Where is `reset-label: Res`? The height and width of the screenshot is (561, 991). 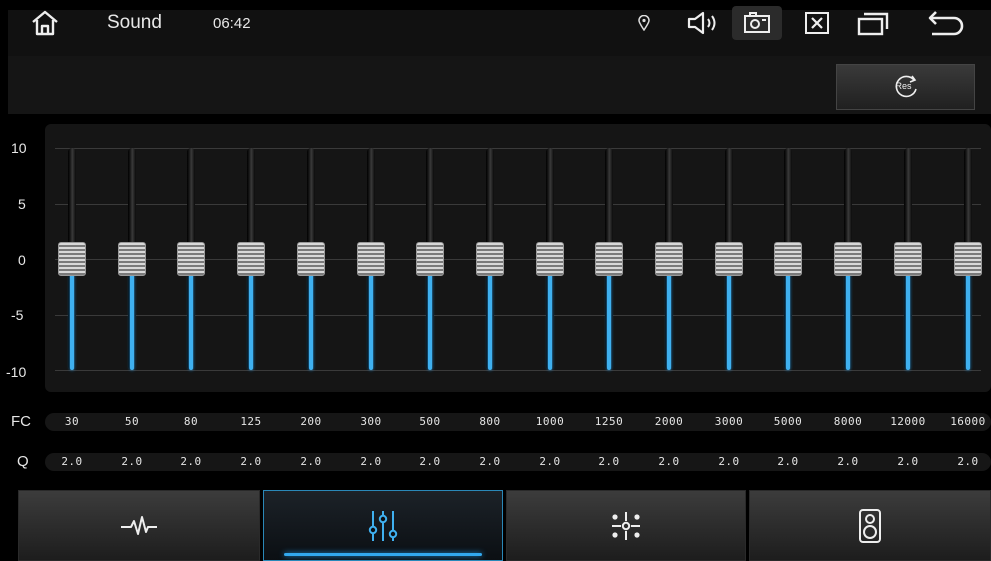 reset-label: Res is located at coordinates (903, 86).